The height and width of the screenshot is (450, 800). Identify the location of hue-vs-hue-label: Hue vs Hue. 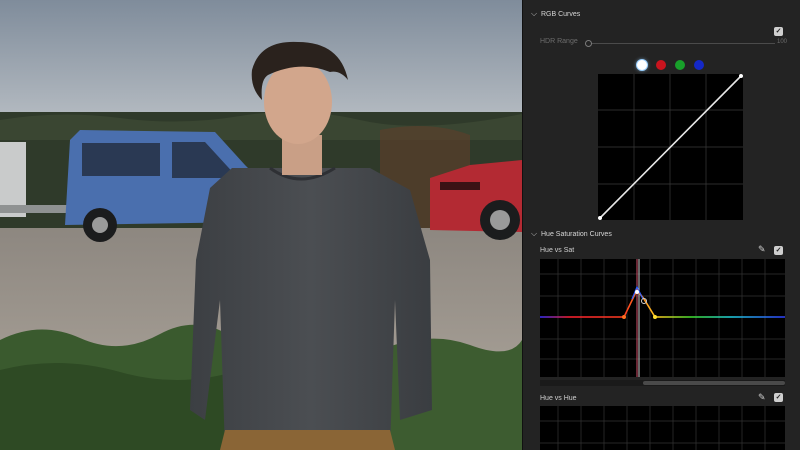
(558, 398).